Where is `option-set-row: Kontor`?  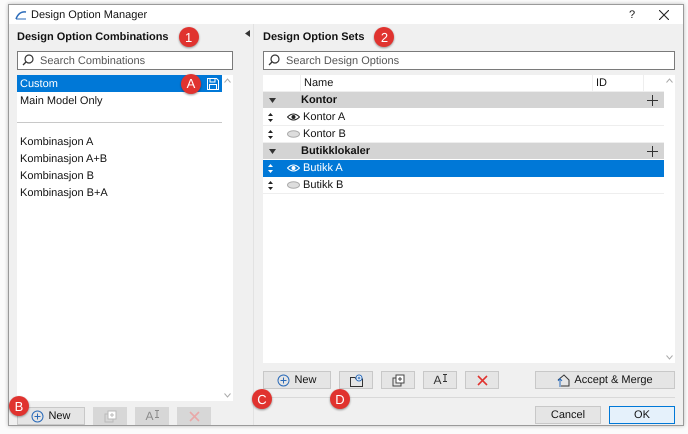
option-set-row: Kontor is located at coordinates (463, 100).